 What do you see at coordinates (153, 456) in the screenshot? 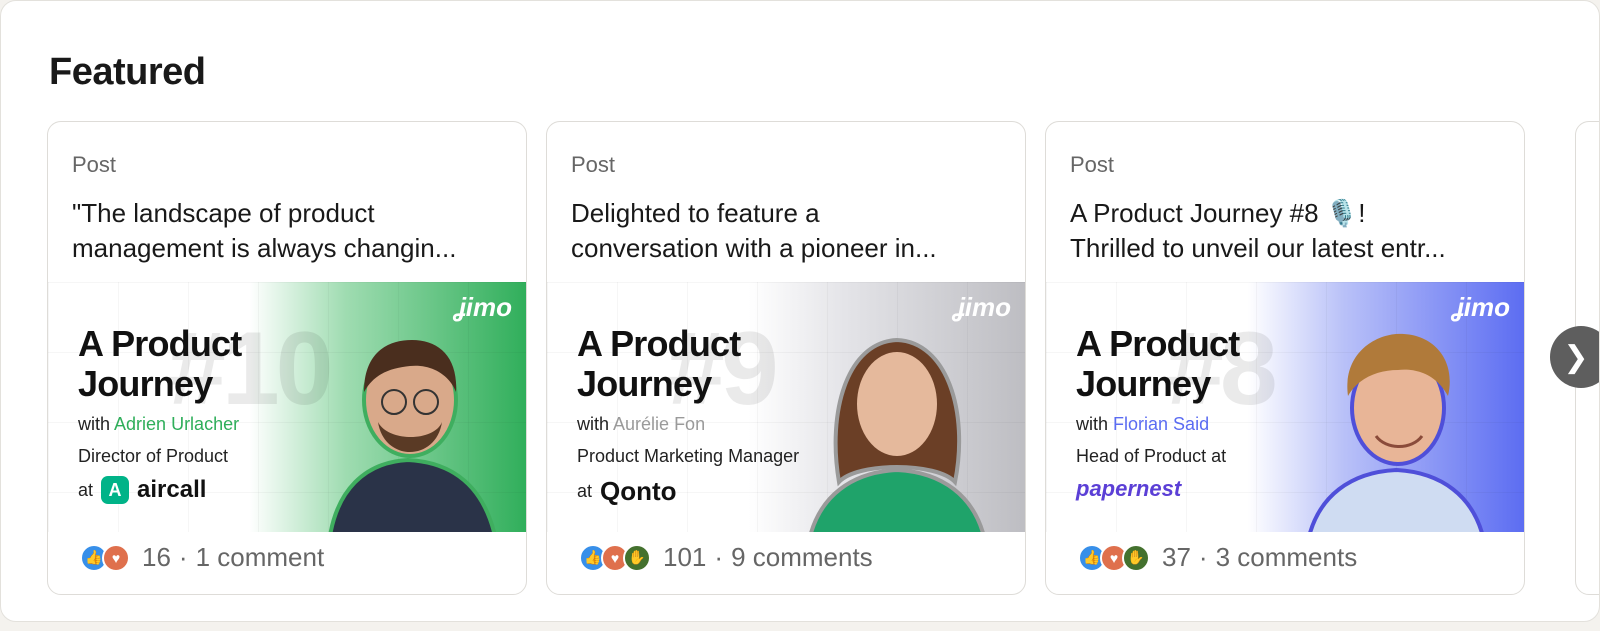
I see `thumb-role: Director of Product` at bounding box center [153, 456].